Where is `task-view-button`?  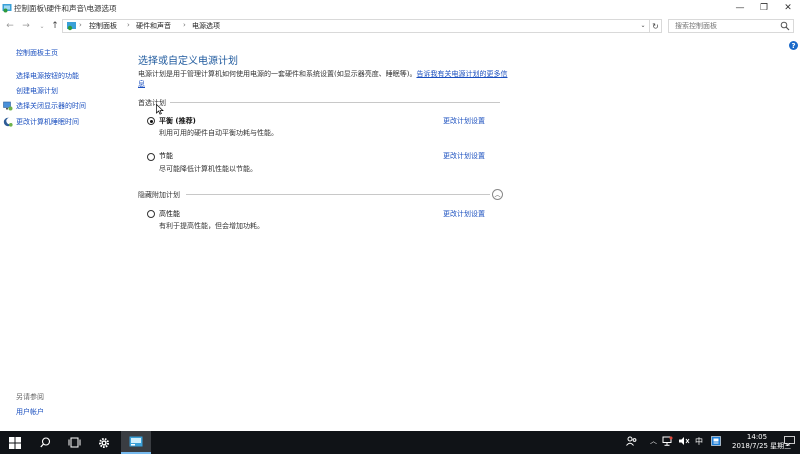
task-view-button is located at coordinates (74, 442).